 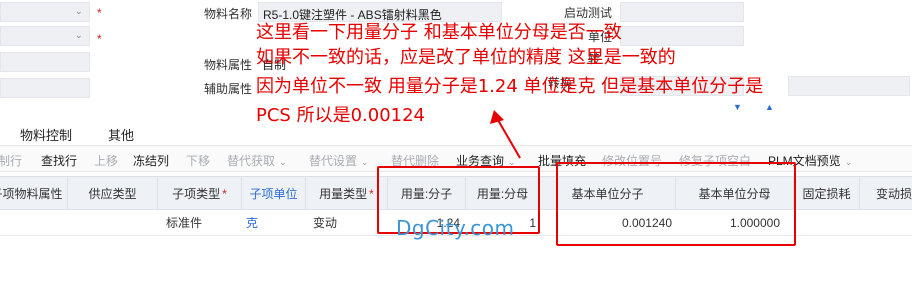 What do you see at coordinates (274, 194) in the screenshot?
I see `col-child-unit: 子项单位` at bounding box center [274, 194].